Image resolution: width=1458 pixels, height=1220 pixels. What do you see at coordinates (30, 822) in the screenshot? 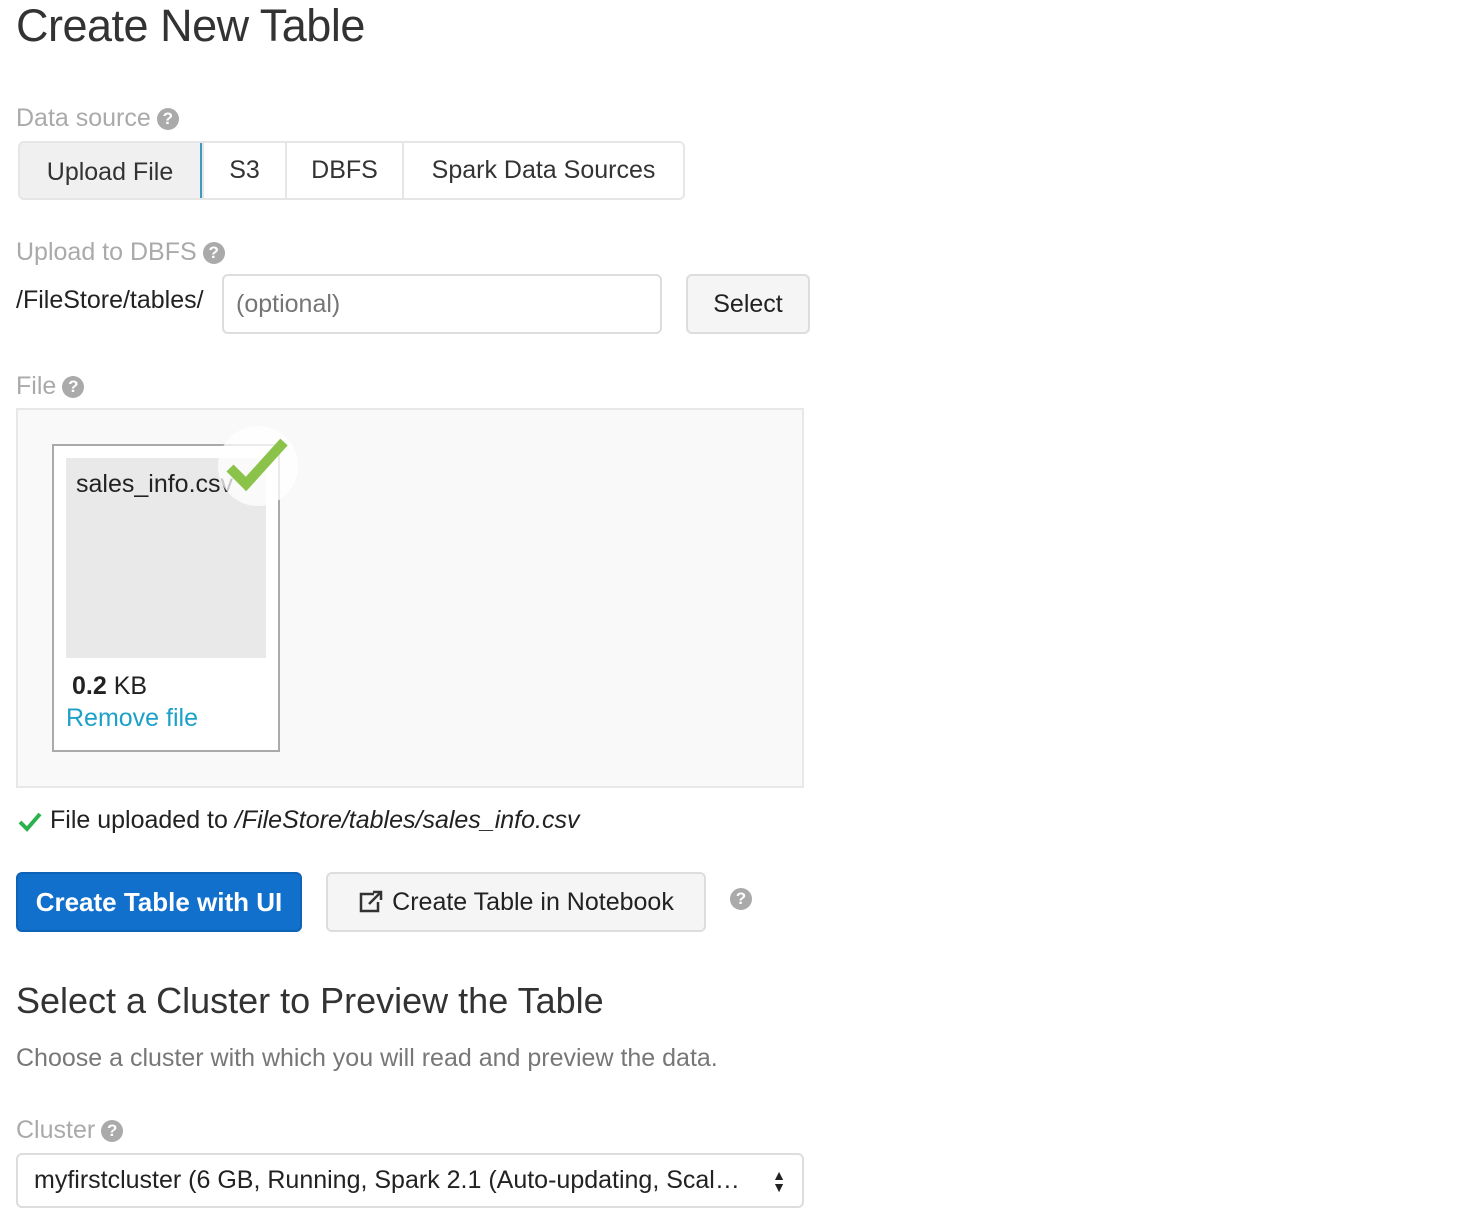
I see `check-icon` at bounding box center [30, 822].